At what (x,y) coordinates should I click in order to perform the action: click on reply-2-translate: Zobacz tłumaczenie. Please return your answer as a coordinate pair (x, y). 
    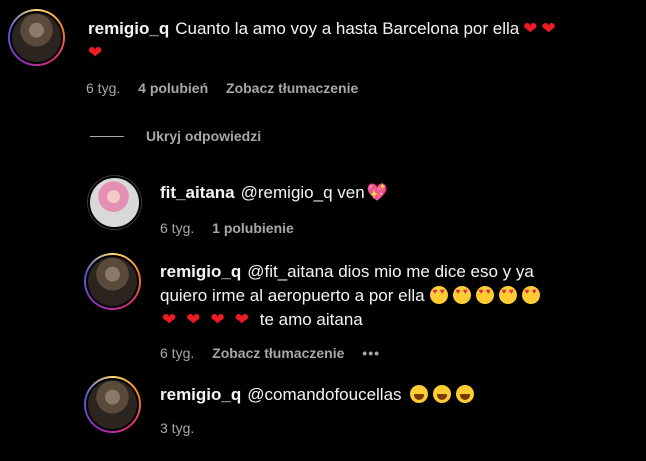
    Looking at the image, I should click on (278, 353).